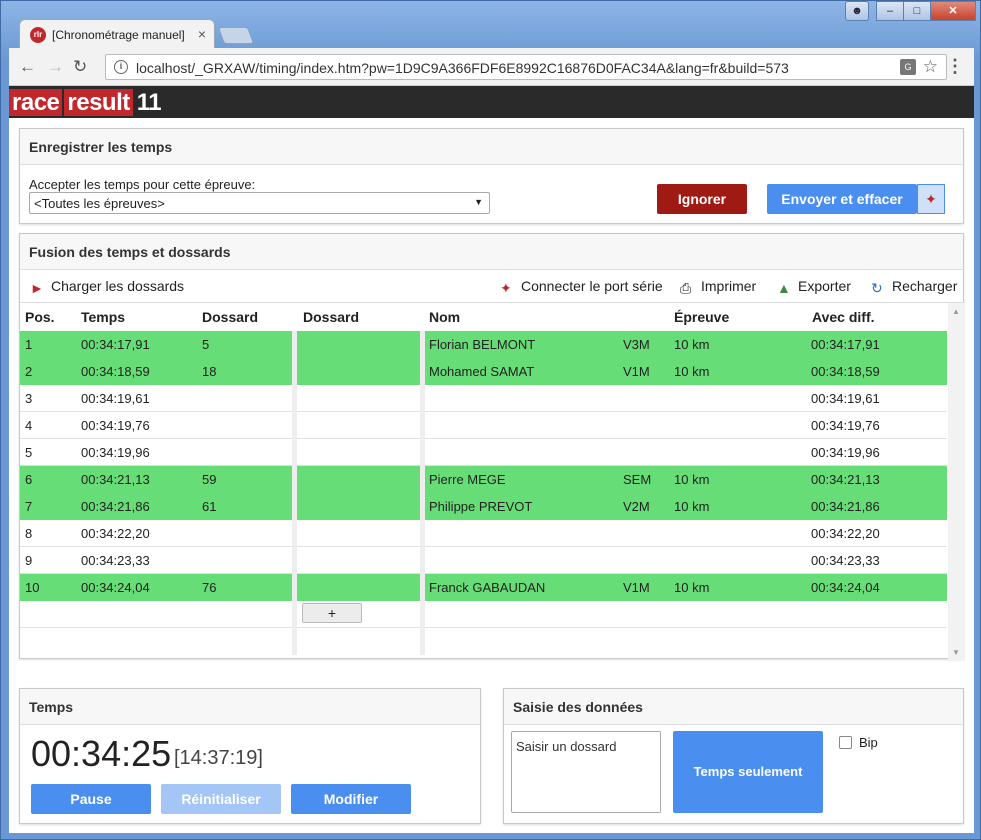 This screenshot has width=981, height=840. What do you see at coordinates (877, 288) in the screenshot?
I see `refresh-icon: ↻` at bounding box center [877, 288].